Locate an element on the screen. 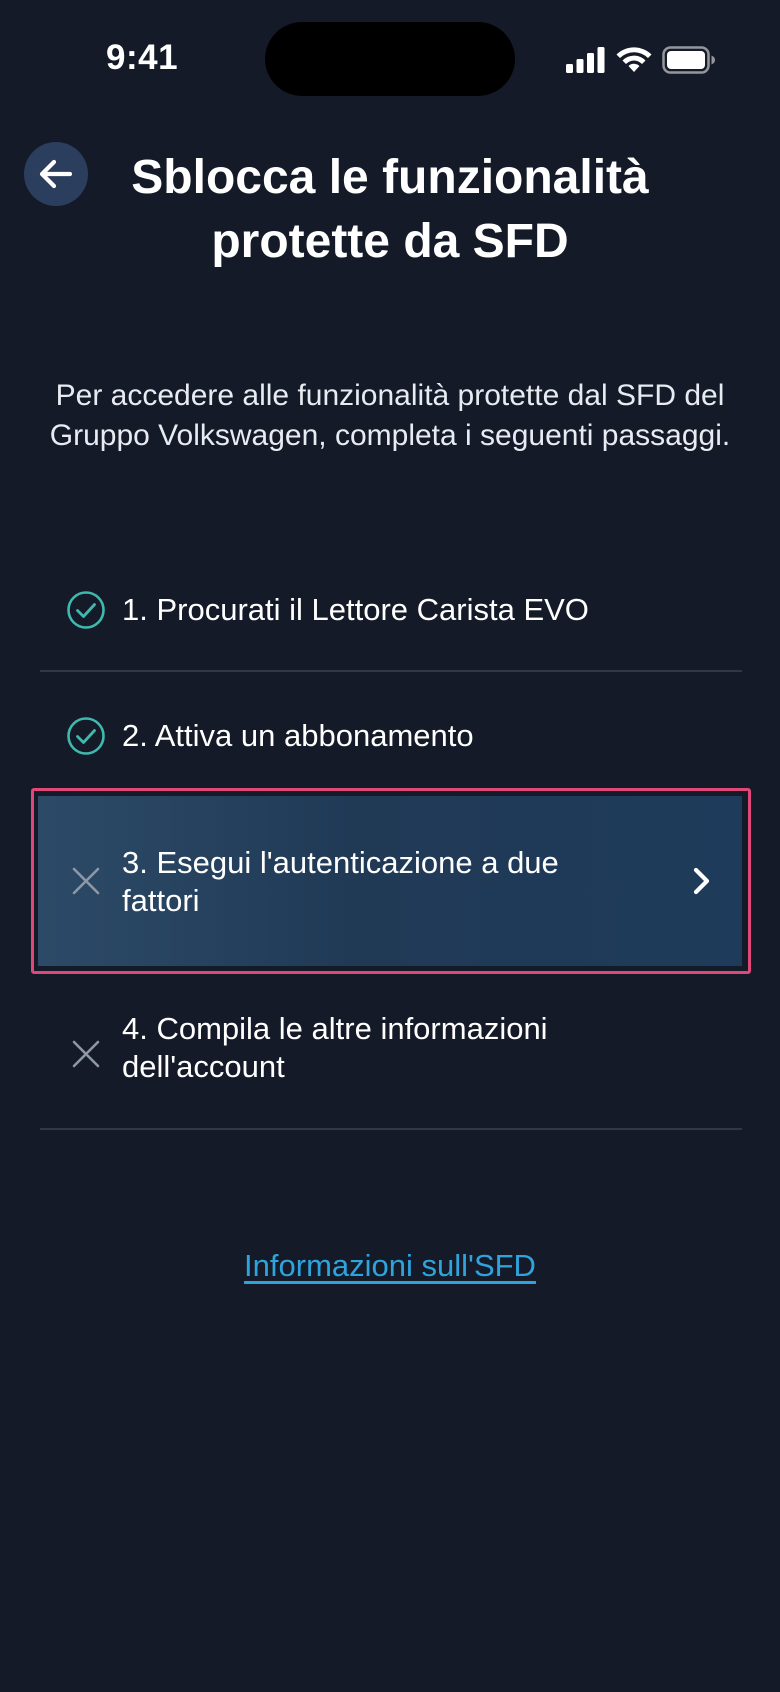 This screenshot has height=1692, width=780. step-item-3-button: 3. Esegui l'autenticazione a due fattori is located at coordinates (390, 881).